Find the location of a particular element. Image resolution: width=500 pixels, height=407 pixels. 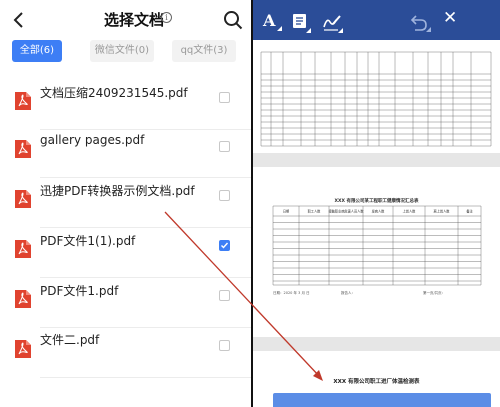

annotation-arrow is located at coordinates (243, 296).